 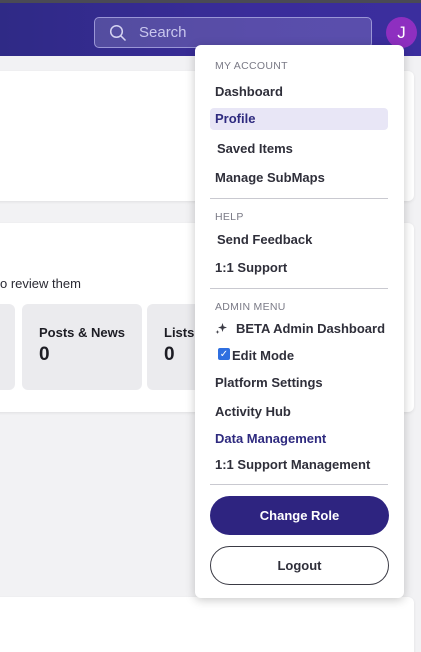 What do you see at coordinates (250, 307) in the screenshot?
I see `section-header-admin-menu: ADMIN MENU` at bounding box center [250, 307].